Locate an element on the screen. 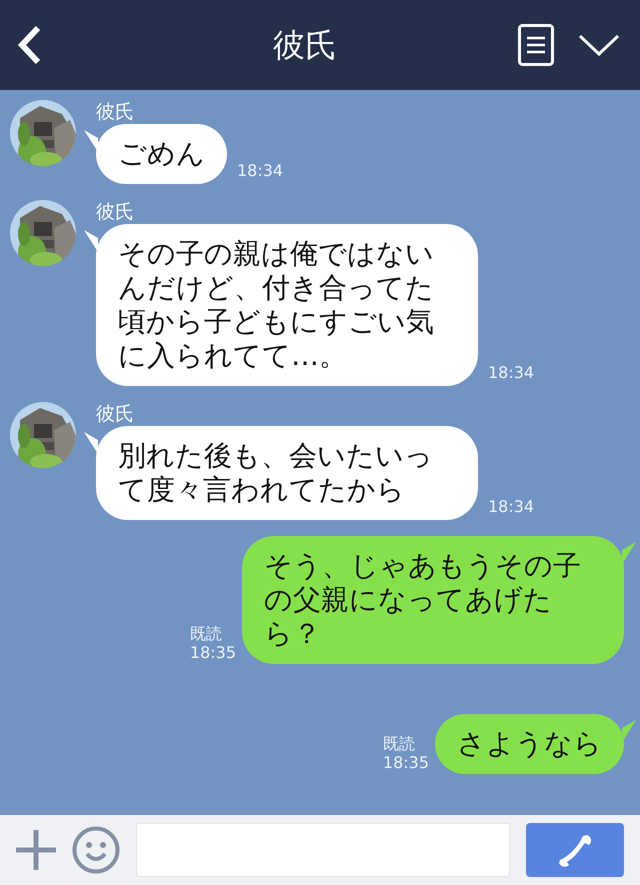 This screenshot has height=885, width=640. note-icon is located at coordinates (536, 45).